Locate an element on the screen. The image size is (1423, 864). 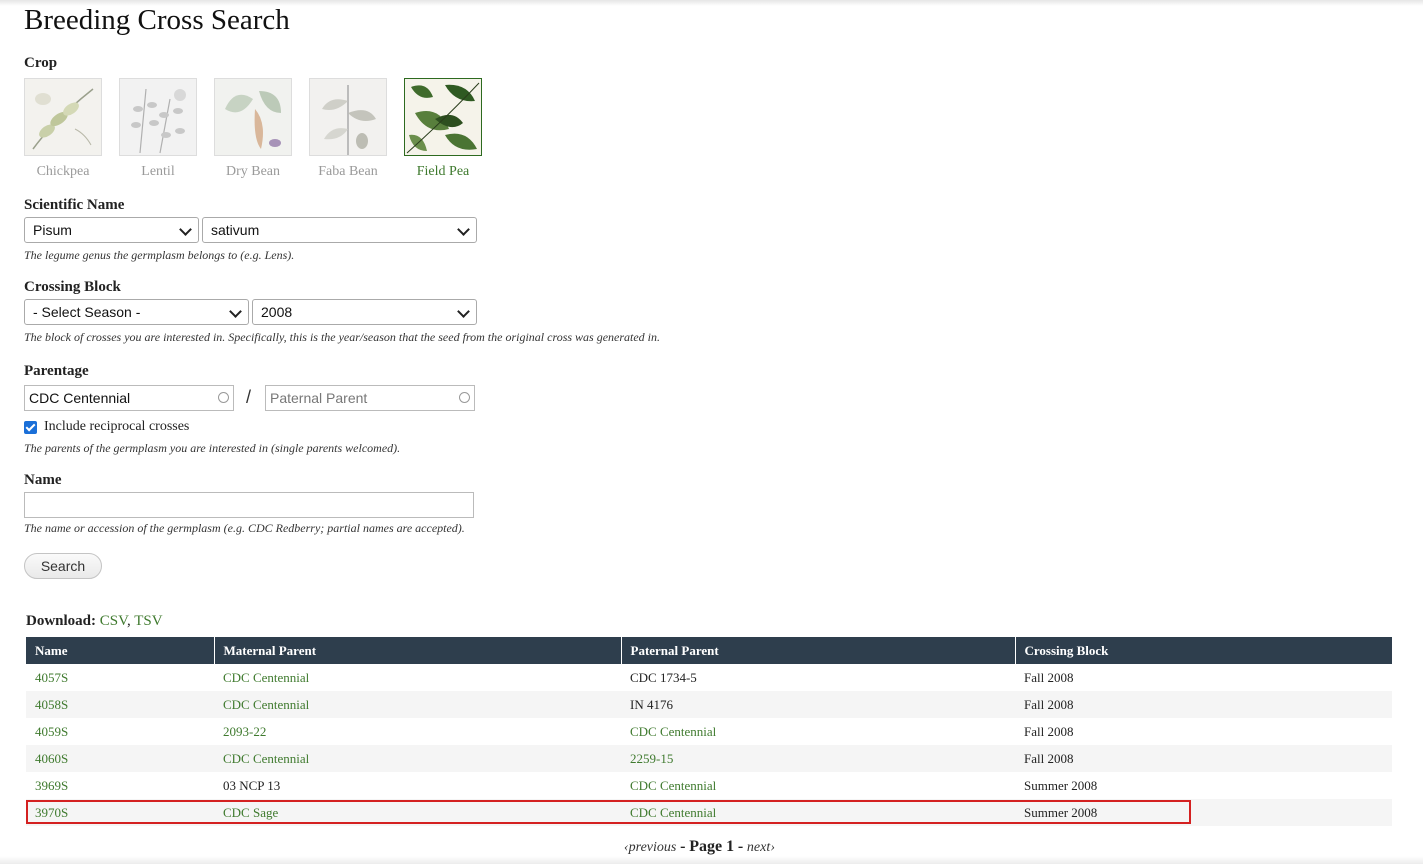
cell-paternal-parent-text: CDC 1734-5 is located at coordinates (663, 677).